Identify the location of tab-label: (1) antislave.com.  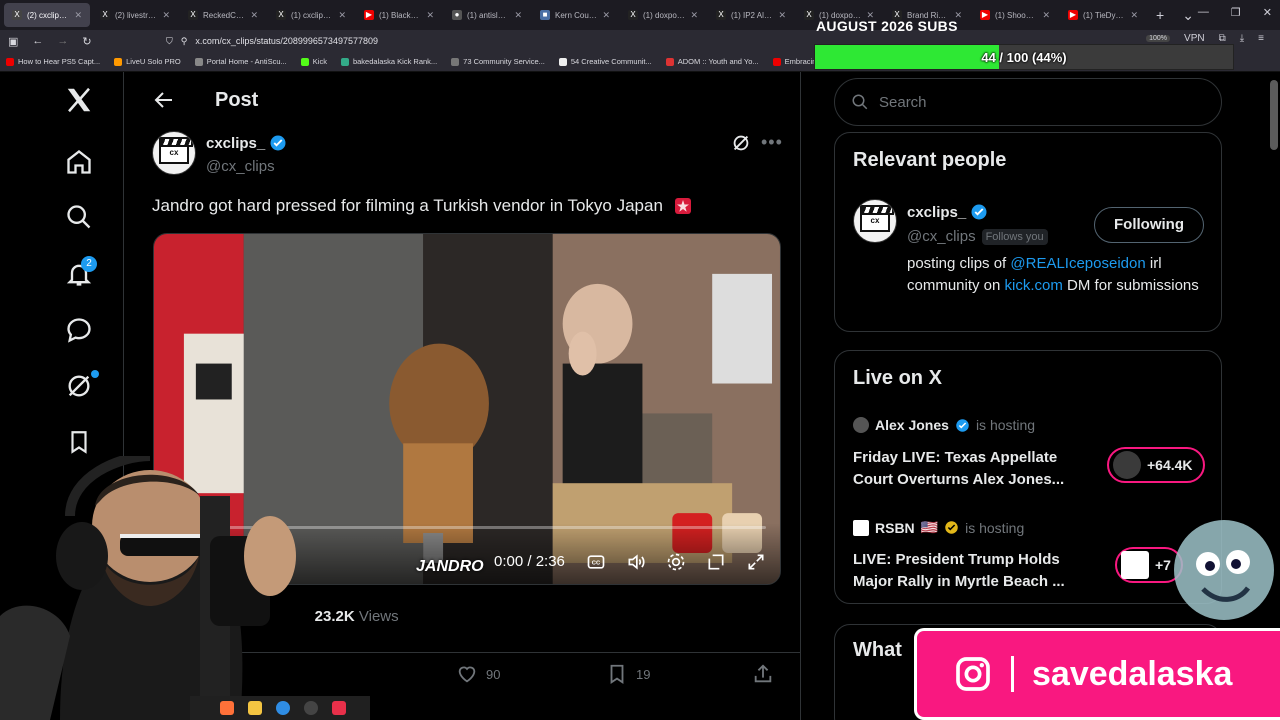
(488, 15).